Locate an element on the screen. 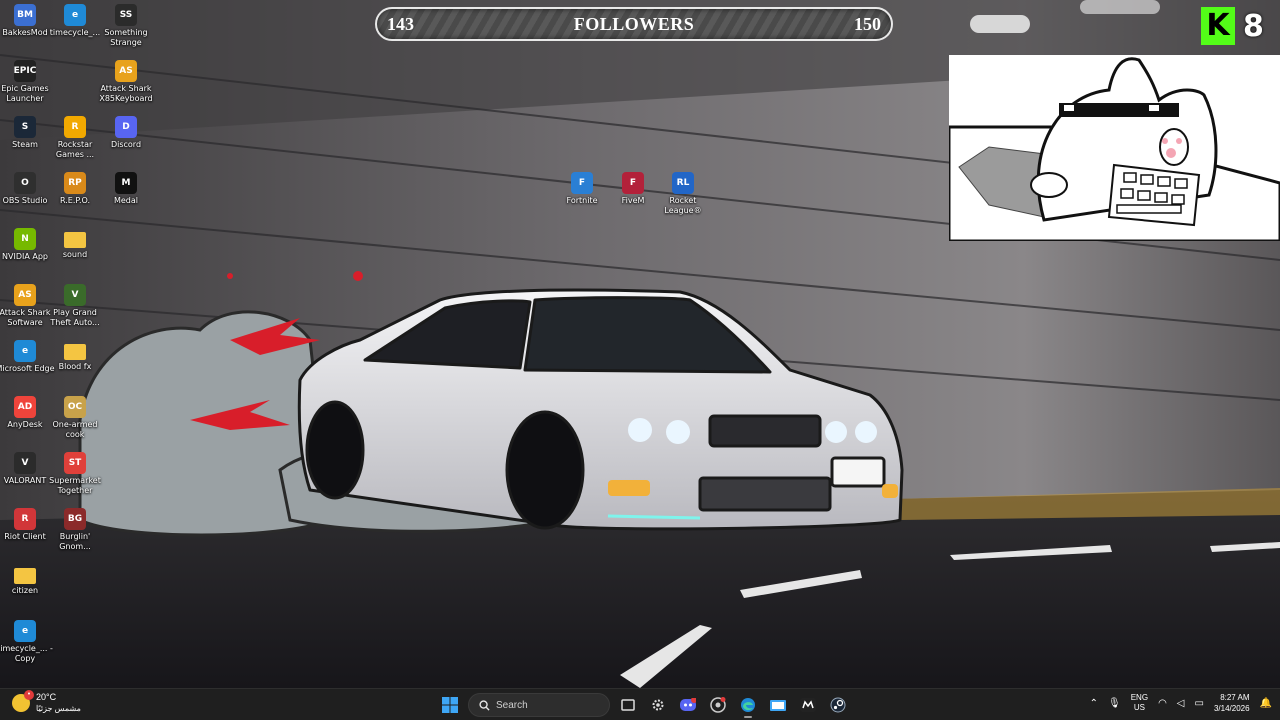  chevron-up-icon: ⌃ is located at coordinates (1094, 703).